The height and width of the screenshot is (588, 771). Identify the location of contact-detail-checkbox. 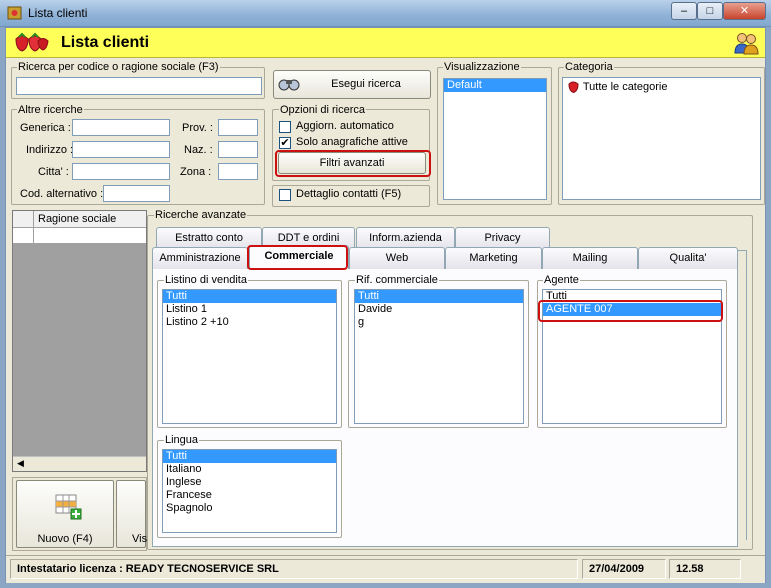
(285, 195).